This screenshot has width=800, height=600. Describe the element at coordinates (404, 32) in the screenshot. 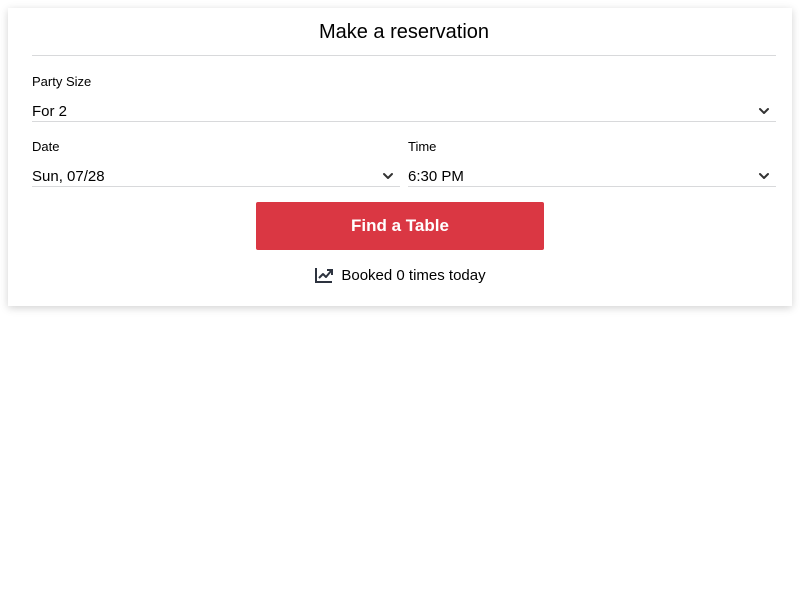

I see `reservation-title: Make a reservation` at that location.